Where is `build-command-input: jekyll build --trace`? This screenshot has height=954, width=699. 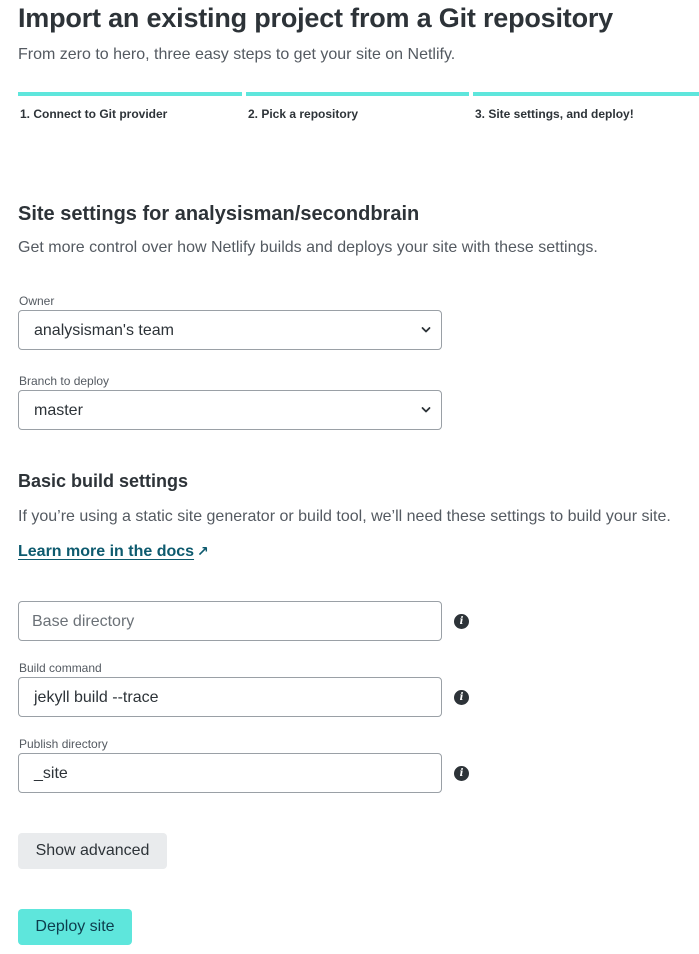 build-command-input: jekyll build --trace is located at coordinates (230, 697).